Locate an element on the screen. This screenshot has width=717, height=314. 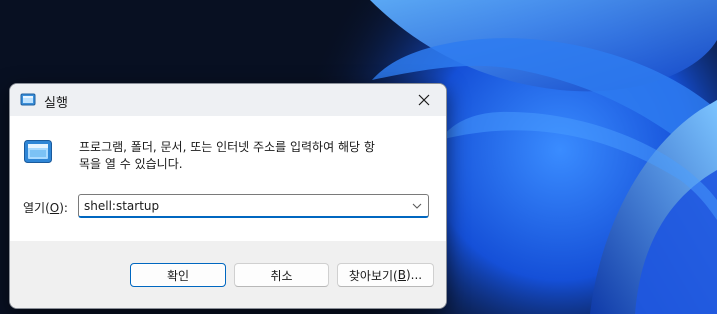
chevron-down-icon is located at coordinates (417, 206).